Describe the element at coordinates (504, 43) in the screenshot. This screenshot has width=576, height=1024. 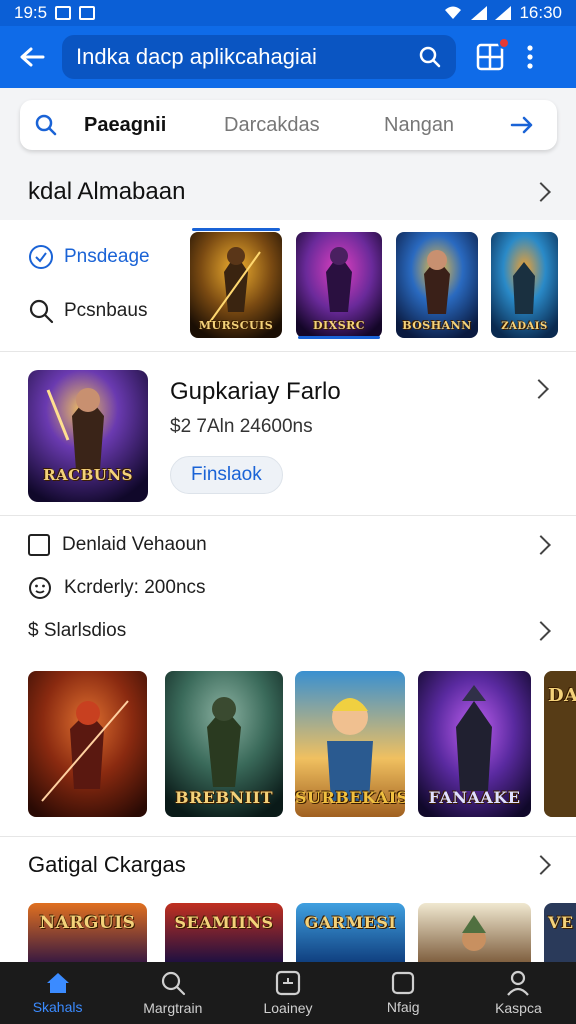
I see `notification-badge` at that location.